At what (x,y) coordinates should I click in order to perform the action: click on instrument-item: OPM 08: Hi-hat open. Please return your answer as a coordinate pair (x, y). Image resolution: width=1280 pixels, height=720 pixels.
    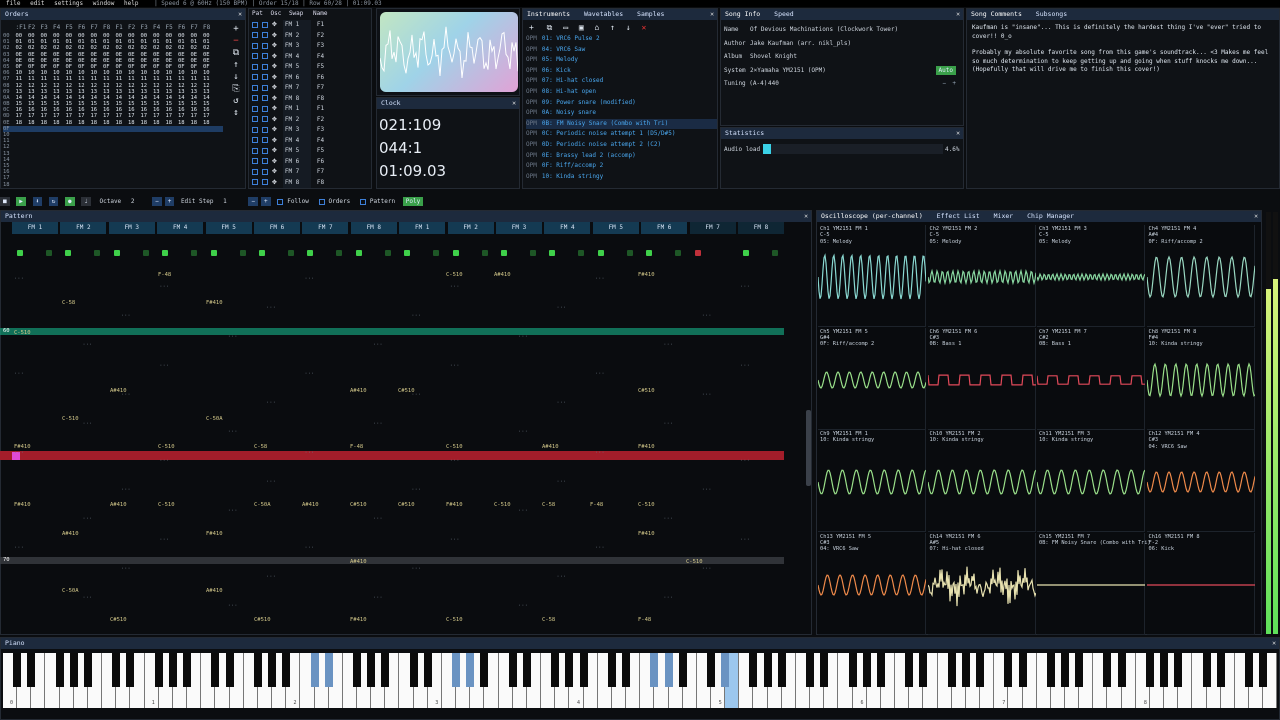
    Looking at the image, I should click on (621, 92).